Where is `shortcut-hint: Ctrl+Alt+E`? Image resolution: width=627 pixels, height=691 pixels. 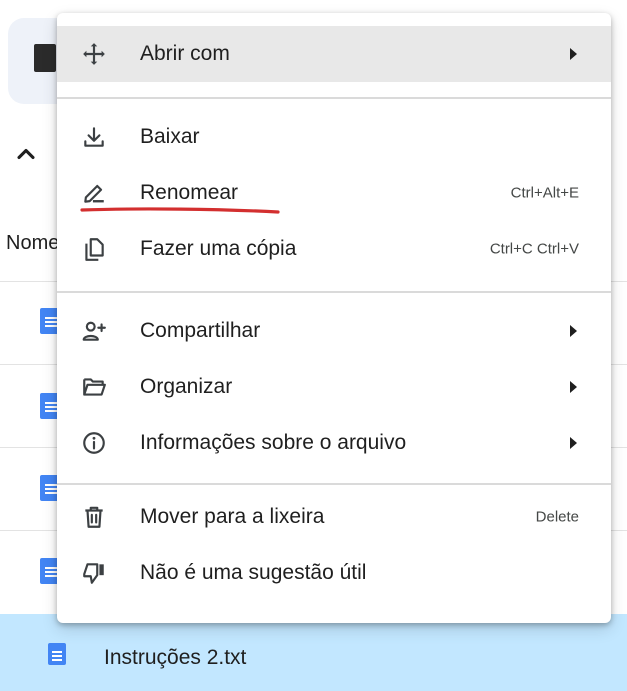 shortcut-hint: Ctrl+Alt+E is located at coordinates (544, 193).